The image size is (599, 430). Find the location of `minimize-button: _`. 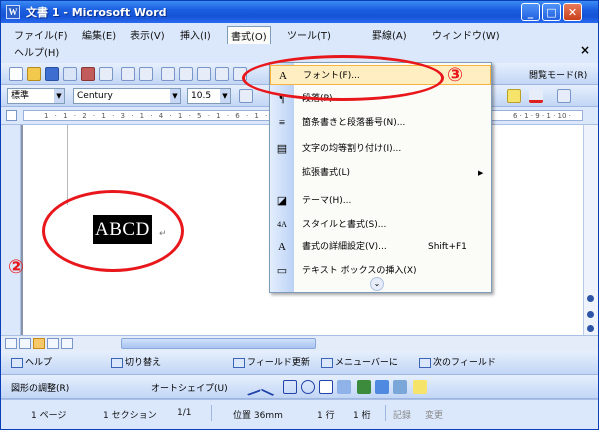

minimize-button: _ is located at coordinates (530, 12).